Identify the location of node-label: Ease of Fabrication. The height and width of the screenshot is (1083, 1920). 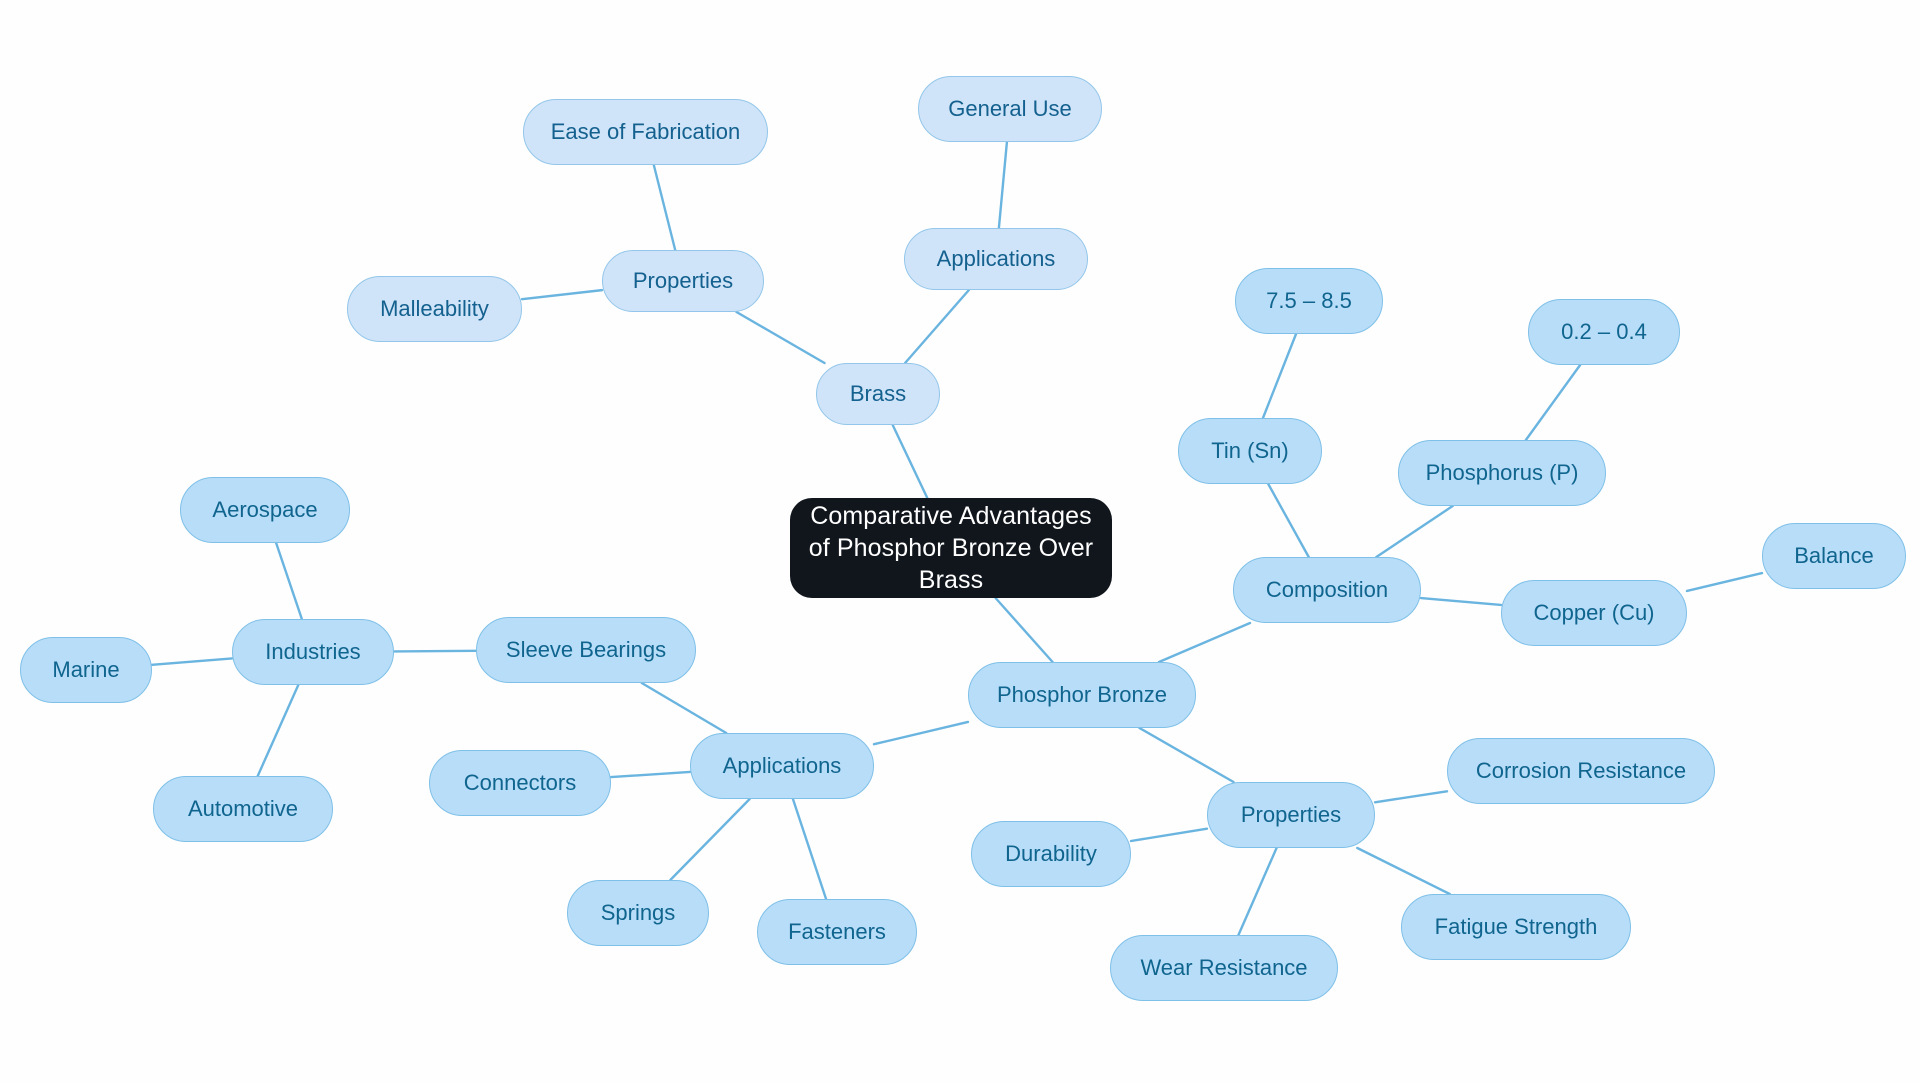
(645, 131).